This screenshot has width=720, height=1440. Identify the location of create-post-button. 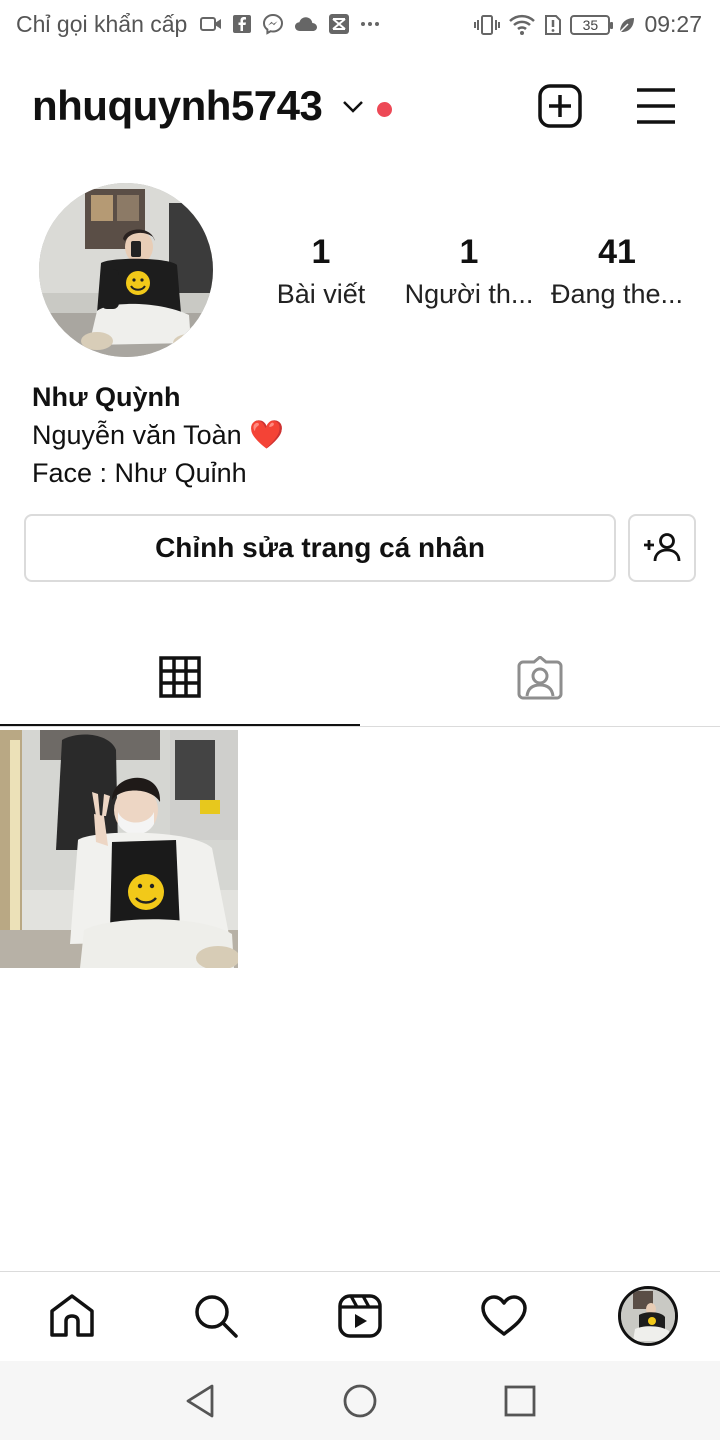
(560, 106).